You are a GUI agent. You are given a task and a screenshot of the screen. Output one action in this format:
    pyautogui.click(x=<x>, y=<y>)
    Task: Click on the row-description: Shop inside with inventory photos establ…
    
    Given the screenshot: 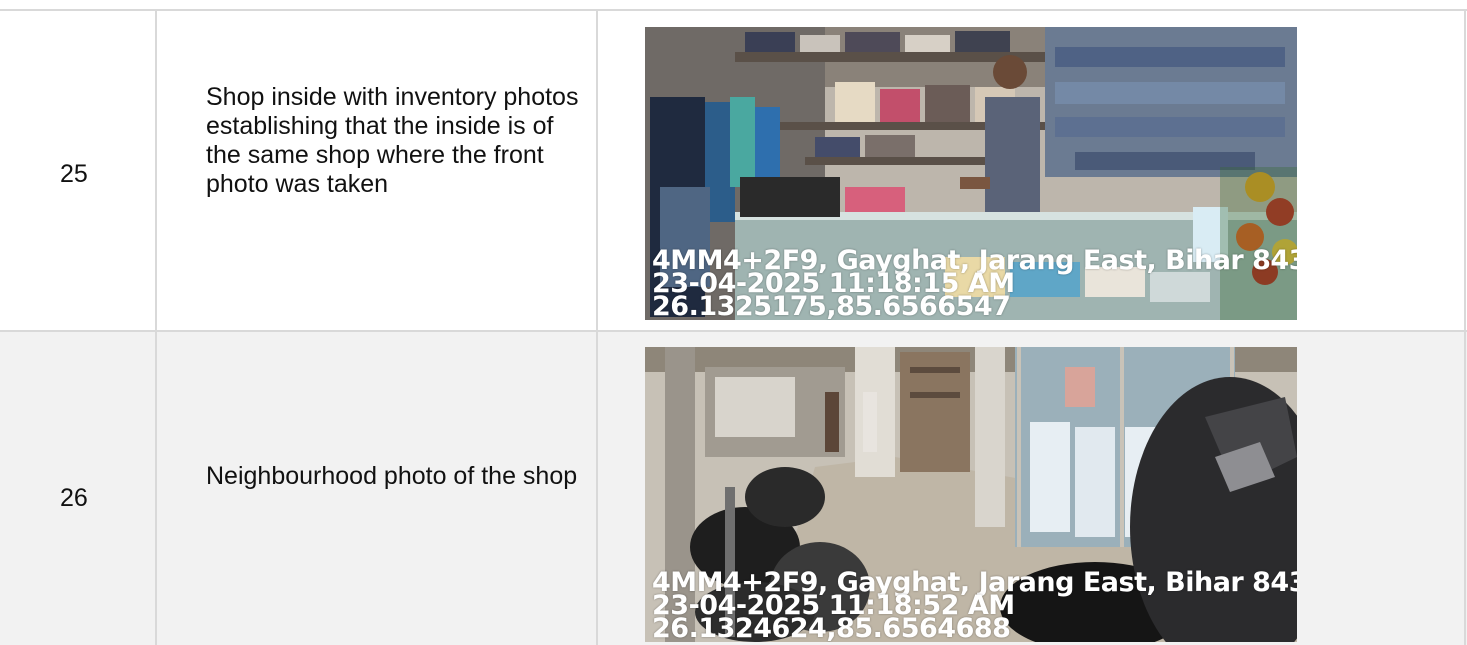 What is the action you would take?
    pyautogui.click(x=392, y=140)
    